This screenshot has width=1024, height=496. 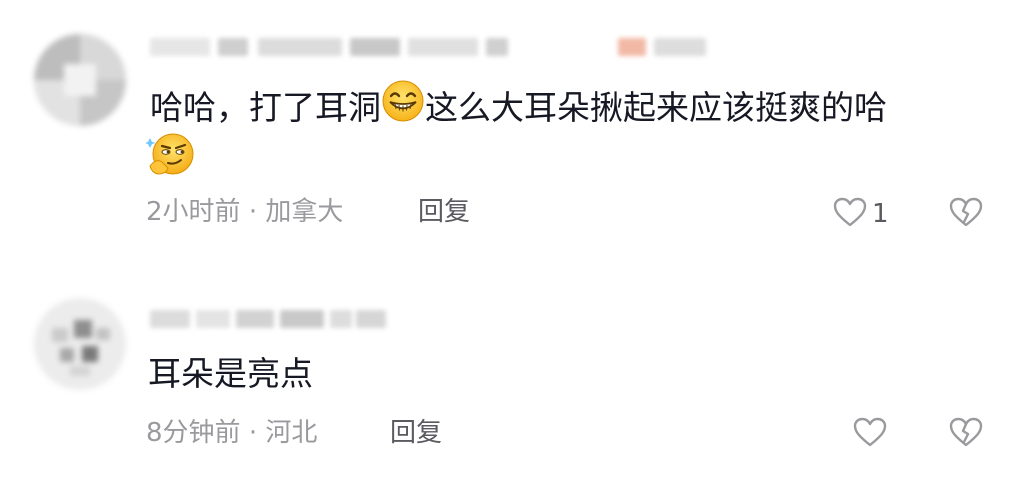 What do you see at coordinates (291, 433) in the screenshot?
I see `comment-location: 河北` at bounding box center [291, 433].